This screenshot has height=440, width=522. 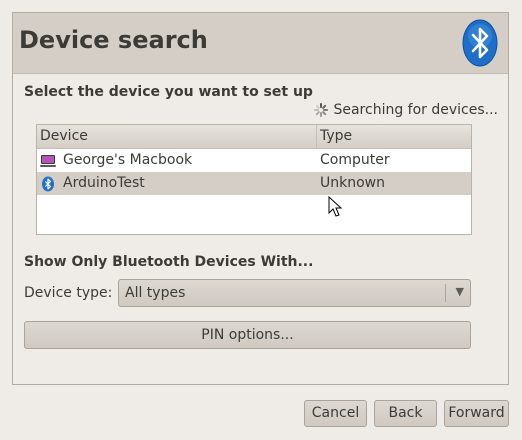 What do you see at coordinates (445, 293) in the screenshot?
I see `dropdown-separator` at bounding box center [445, 293].